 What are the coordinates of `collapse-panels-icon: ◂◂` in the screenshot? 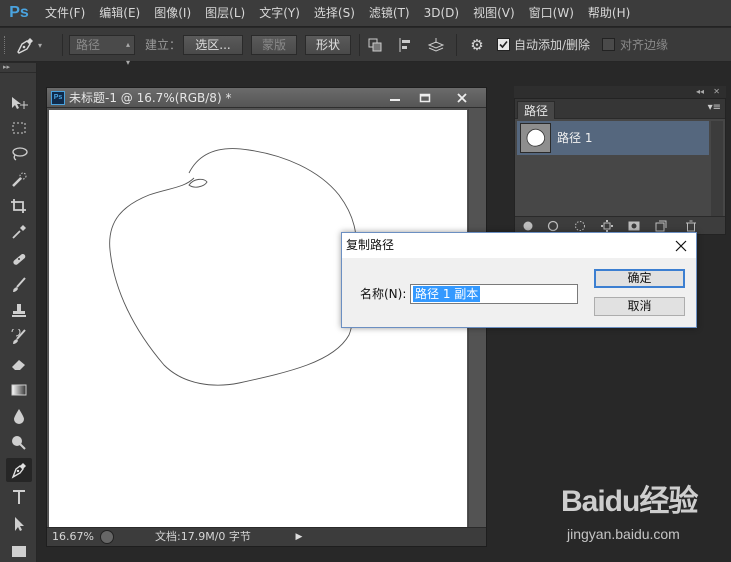 It's located at (700, 92).